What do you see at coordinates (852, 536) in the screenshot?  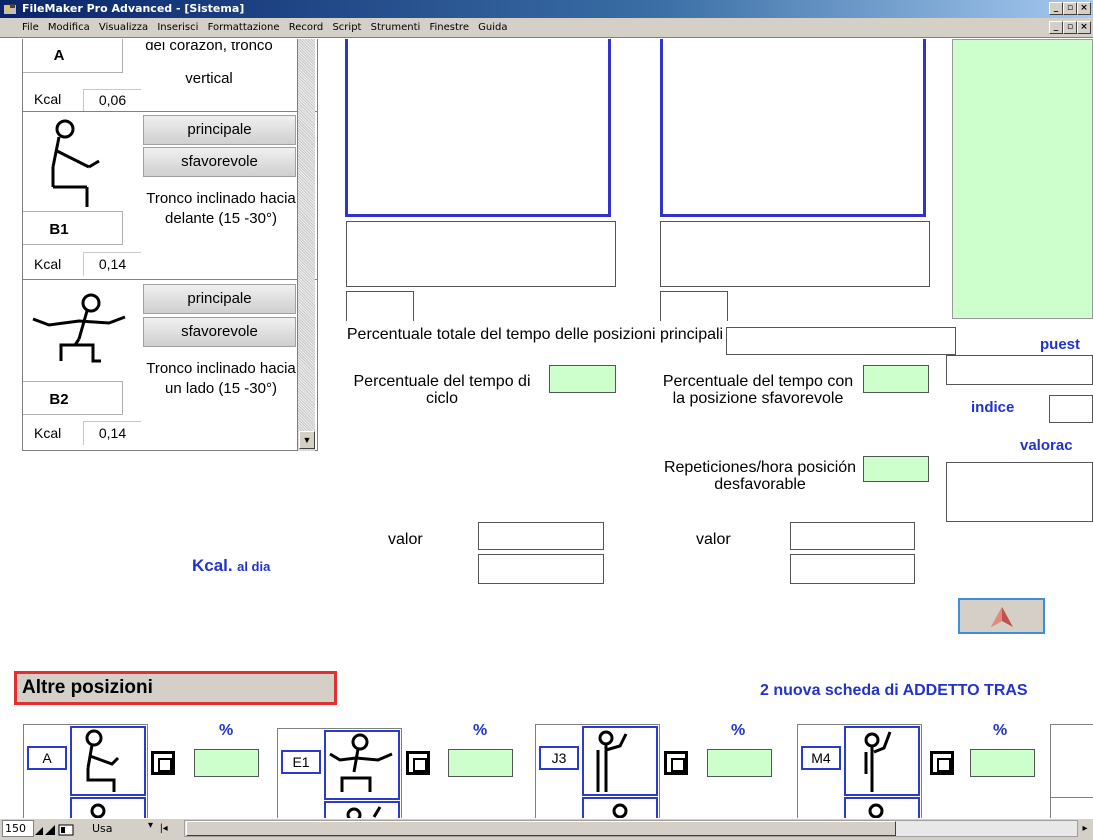 I see `valor-field-2a` at bounding box center [852, 536].